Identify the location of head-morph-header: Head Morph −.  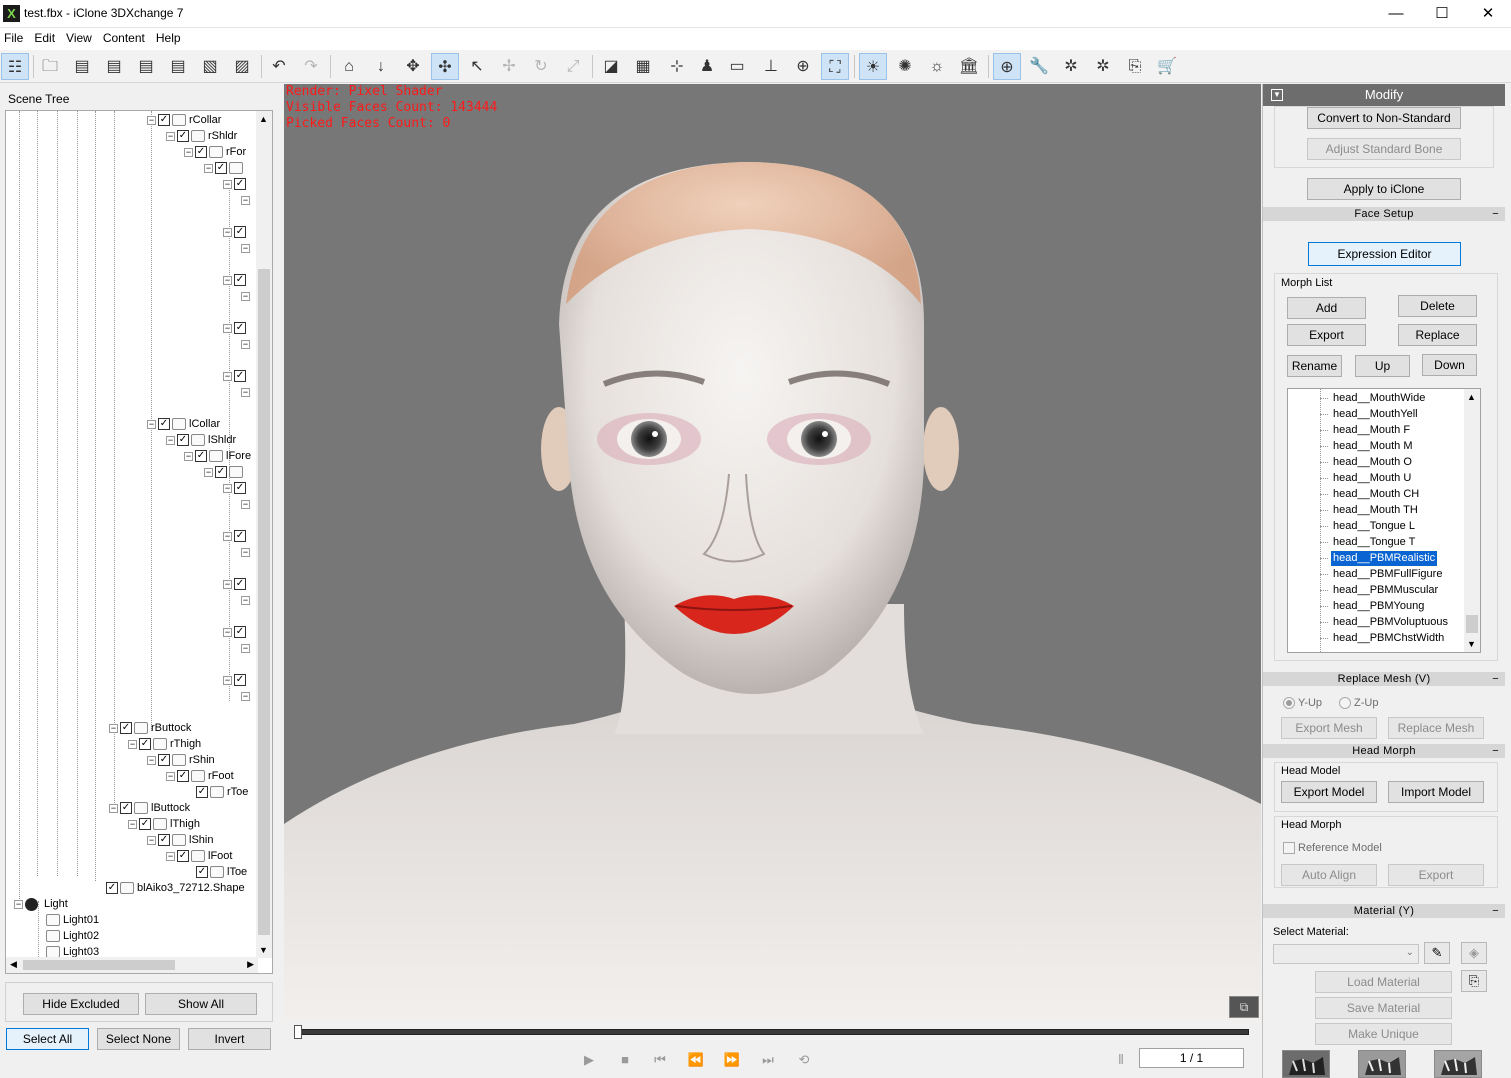
(1384, 751).